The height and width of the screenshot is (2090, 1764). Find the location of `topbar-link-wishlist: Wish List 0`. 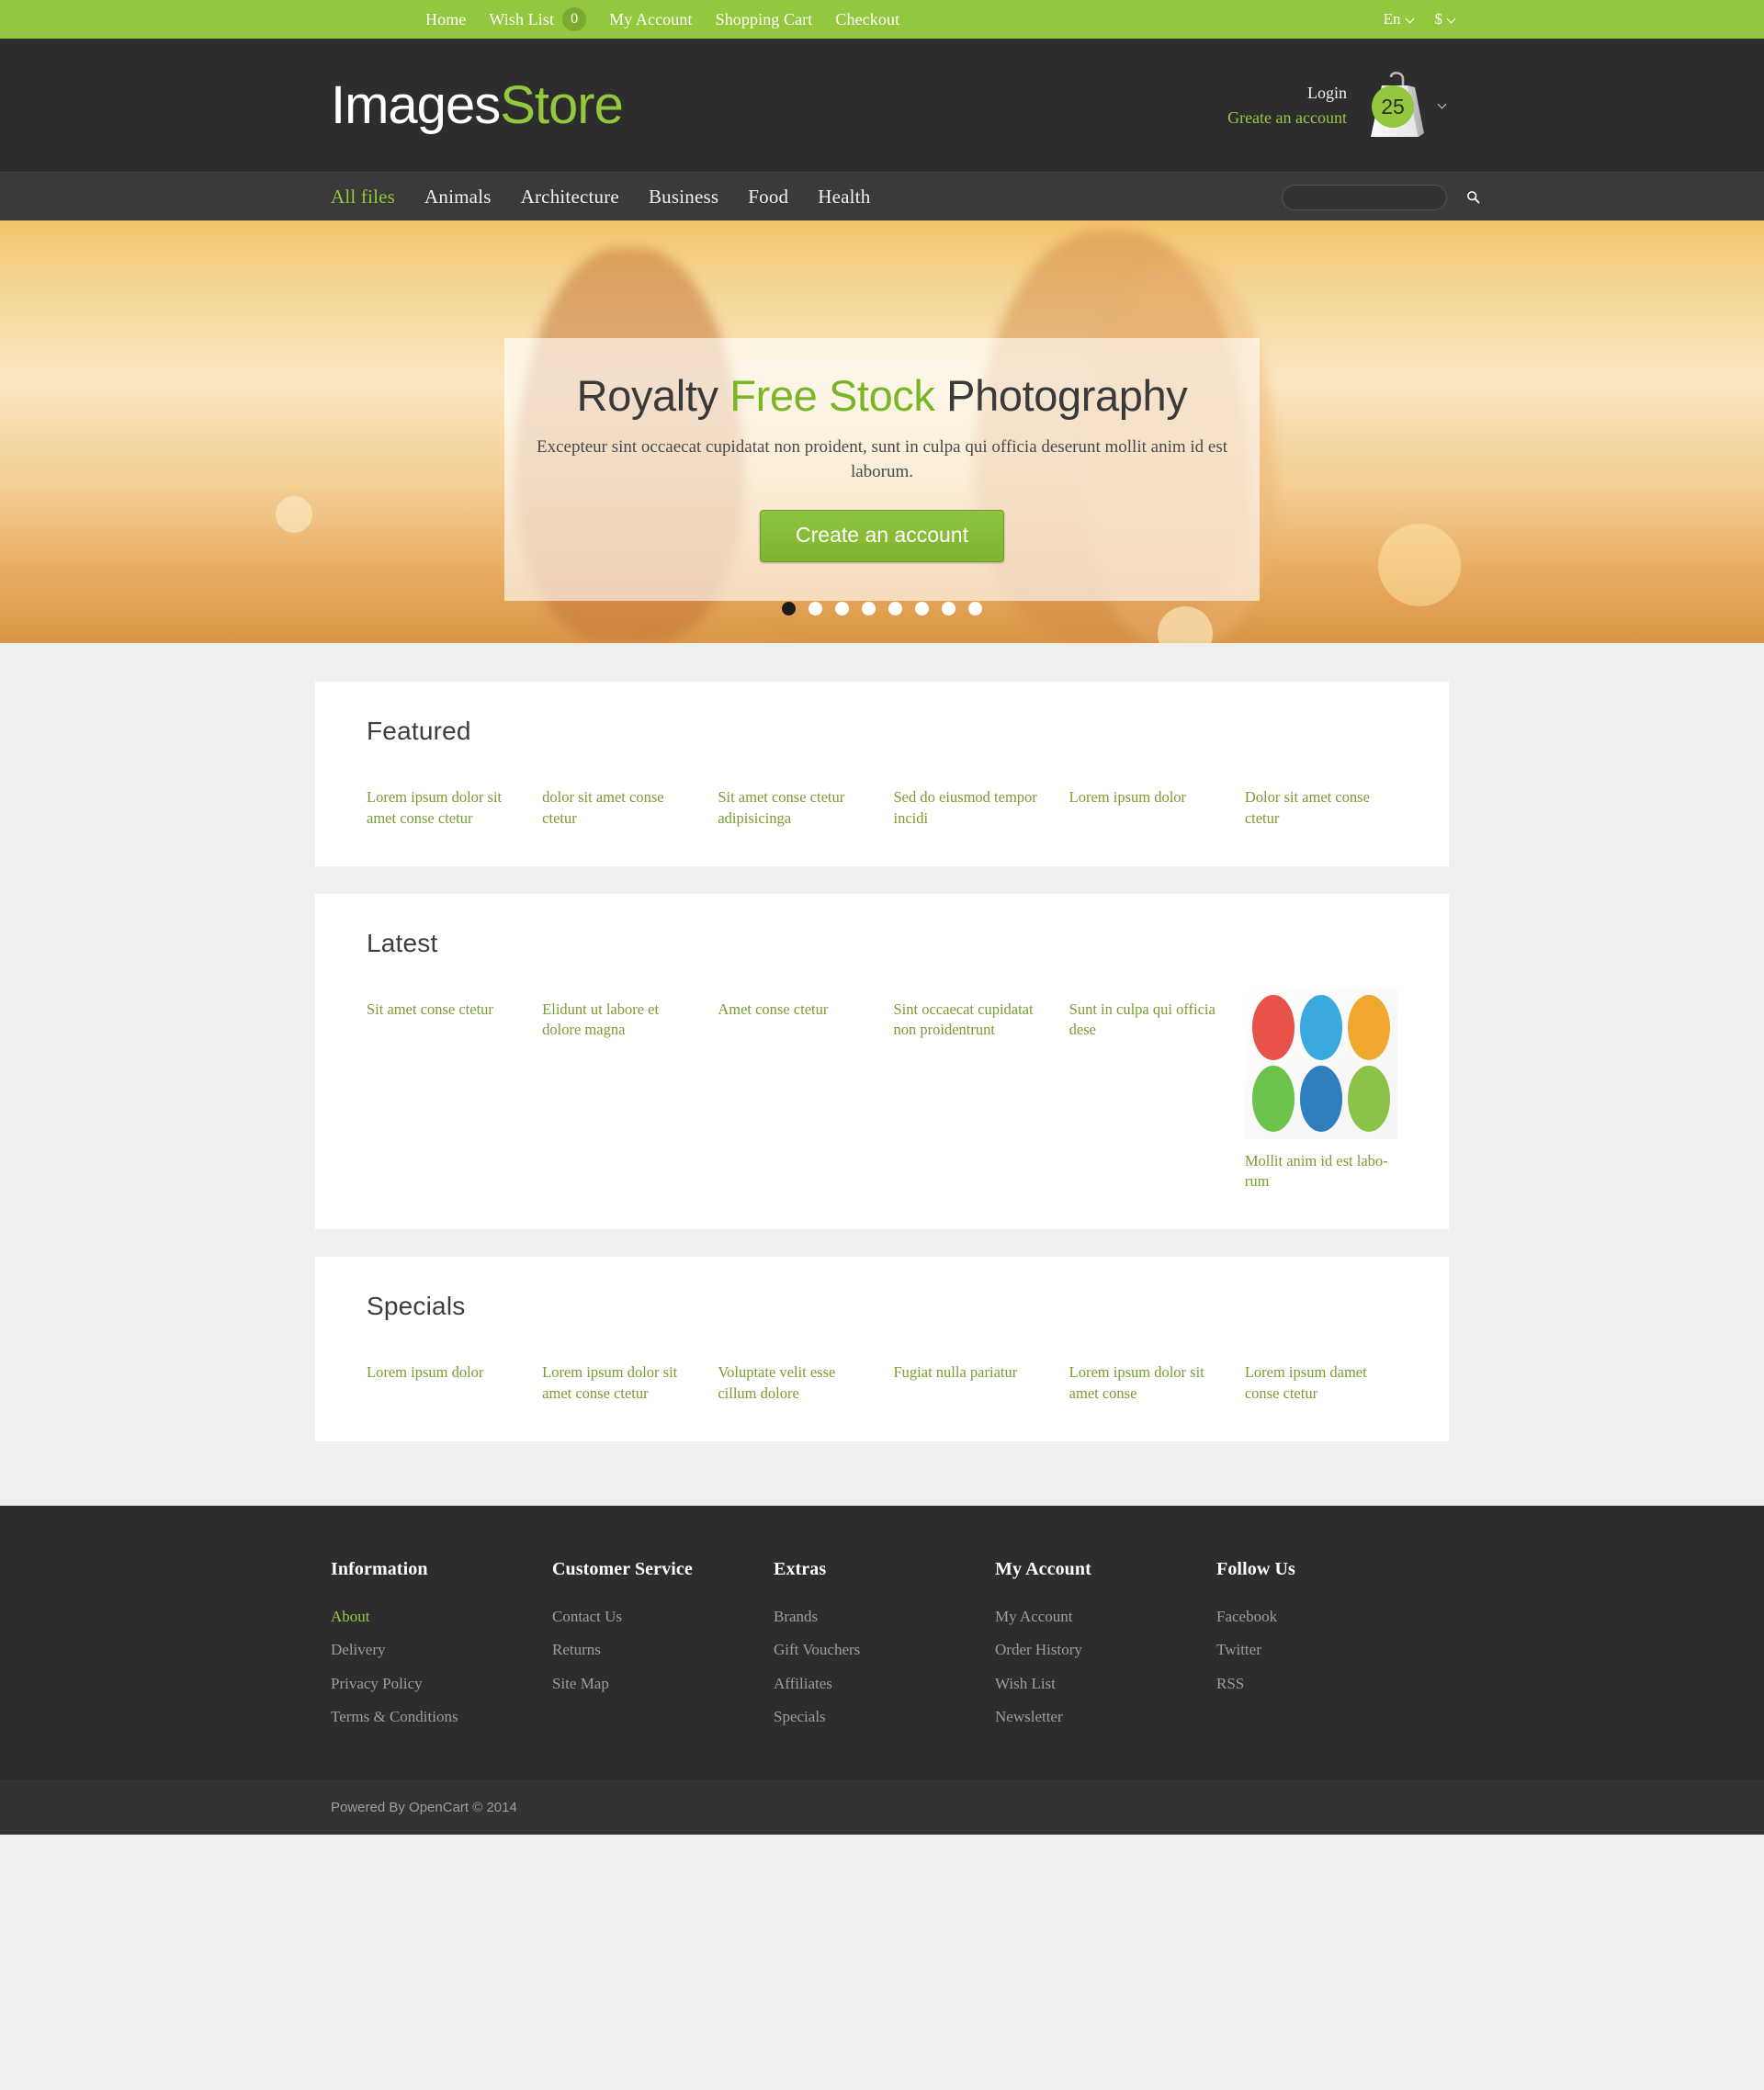

topbar-link-wishlist: Wish List 0 is located at coordinates (538, 19).